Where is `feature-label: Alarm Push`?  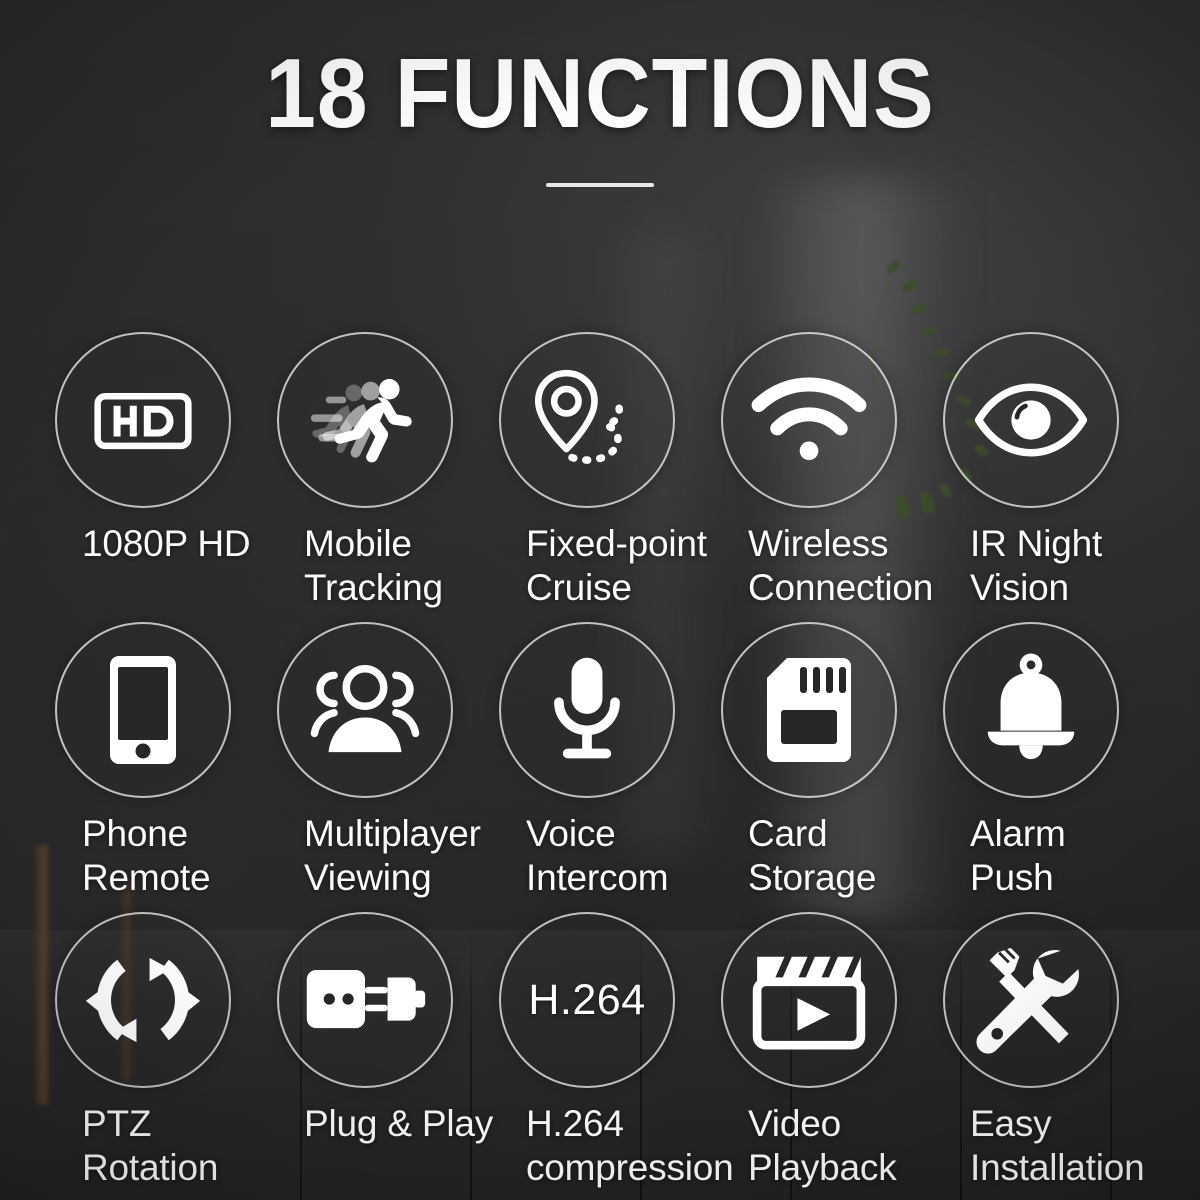
feature-label: Alarm Push is located at coordinates (1018, 855).